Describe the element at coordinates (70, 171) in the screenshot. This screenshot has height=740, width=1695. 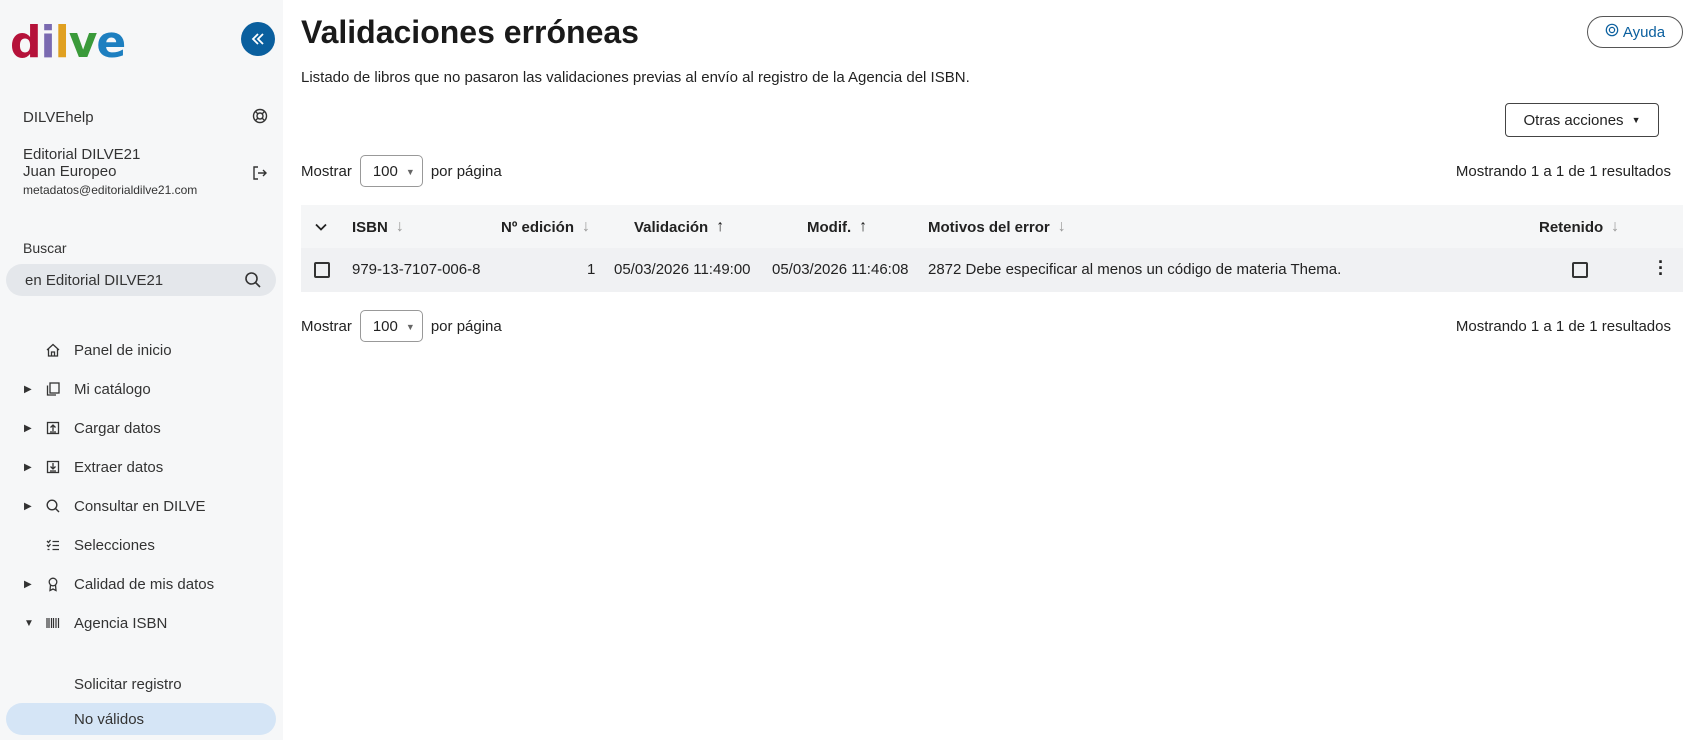
I see `user-name: Juan Europeo` at that location.